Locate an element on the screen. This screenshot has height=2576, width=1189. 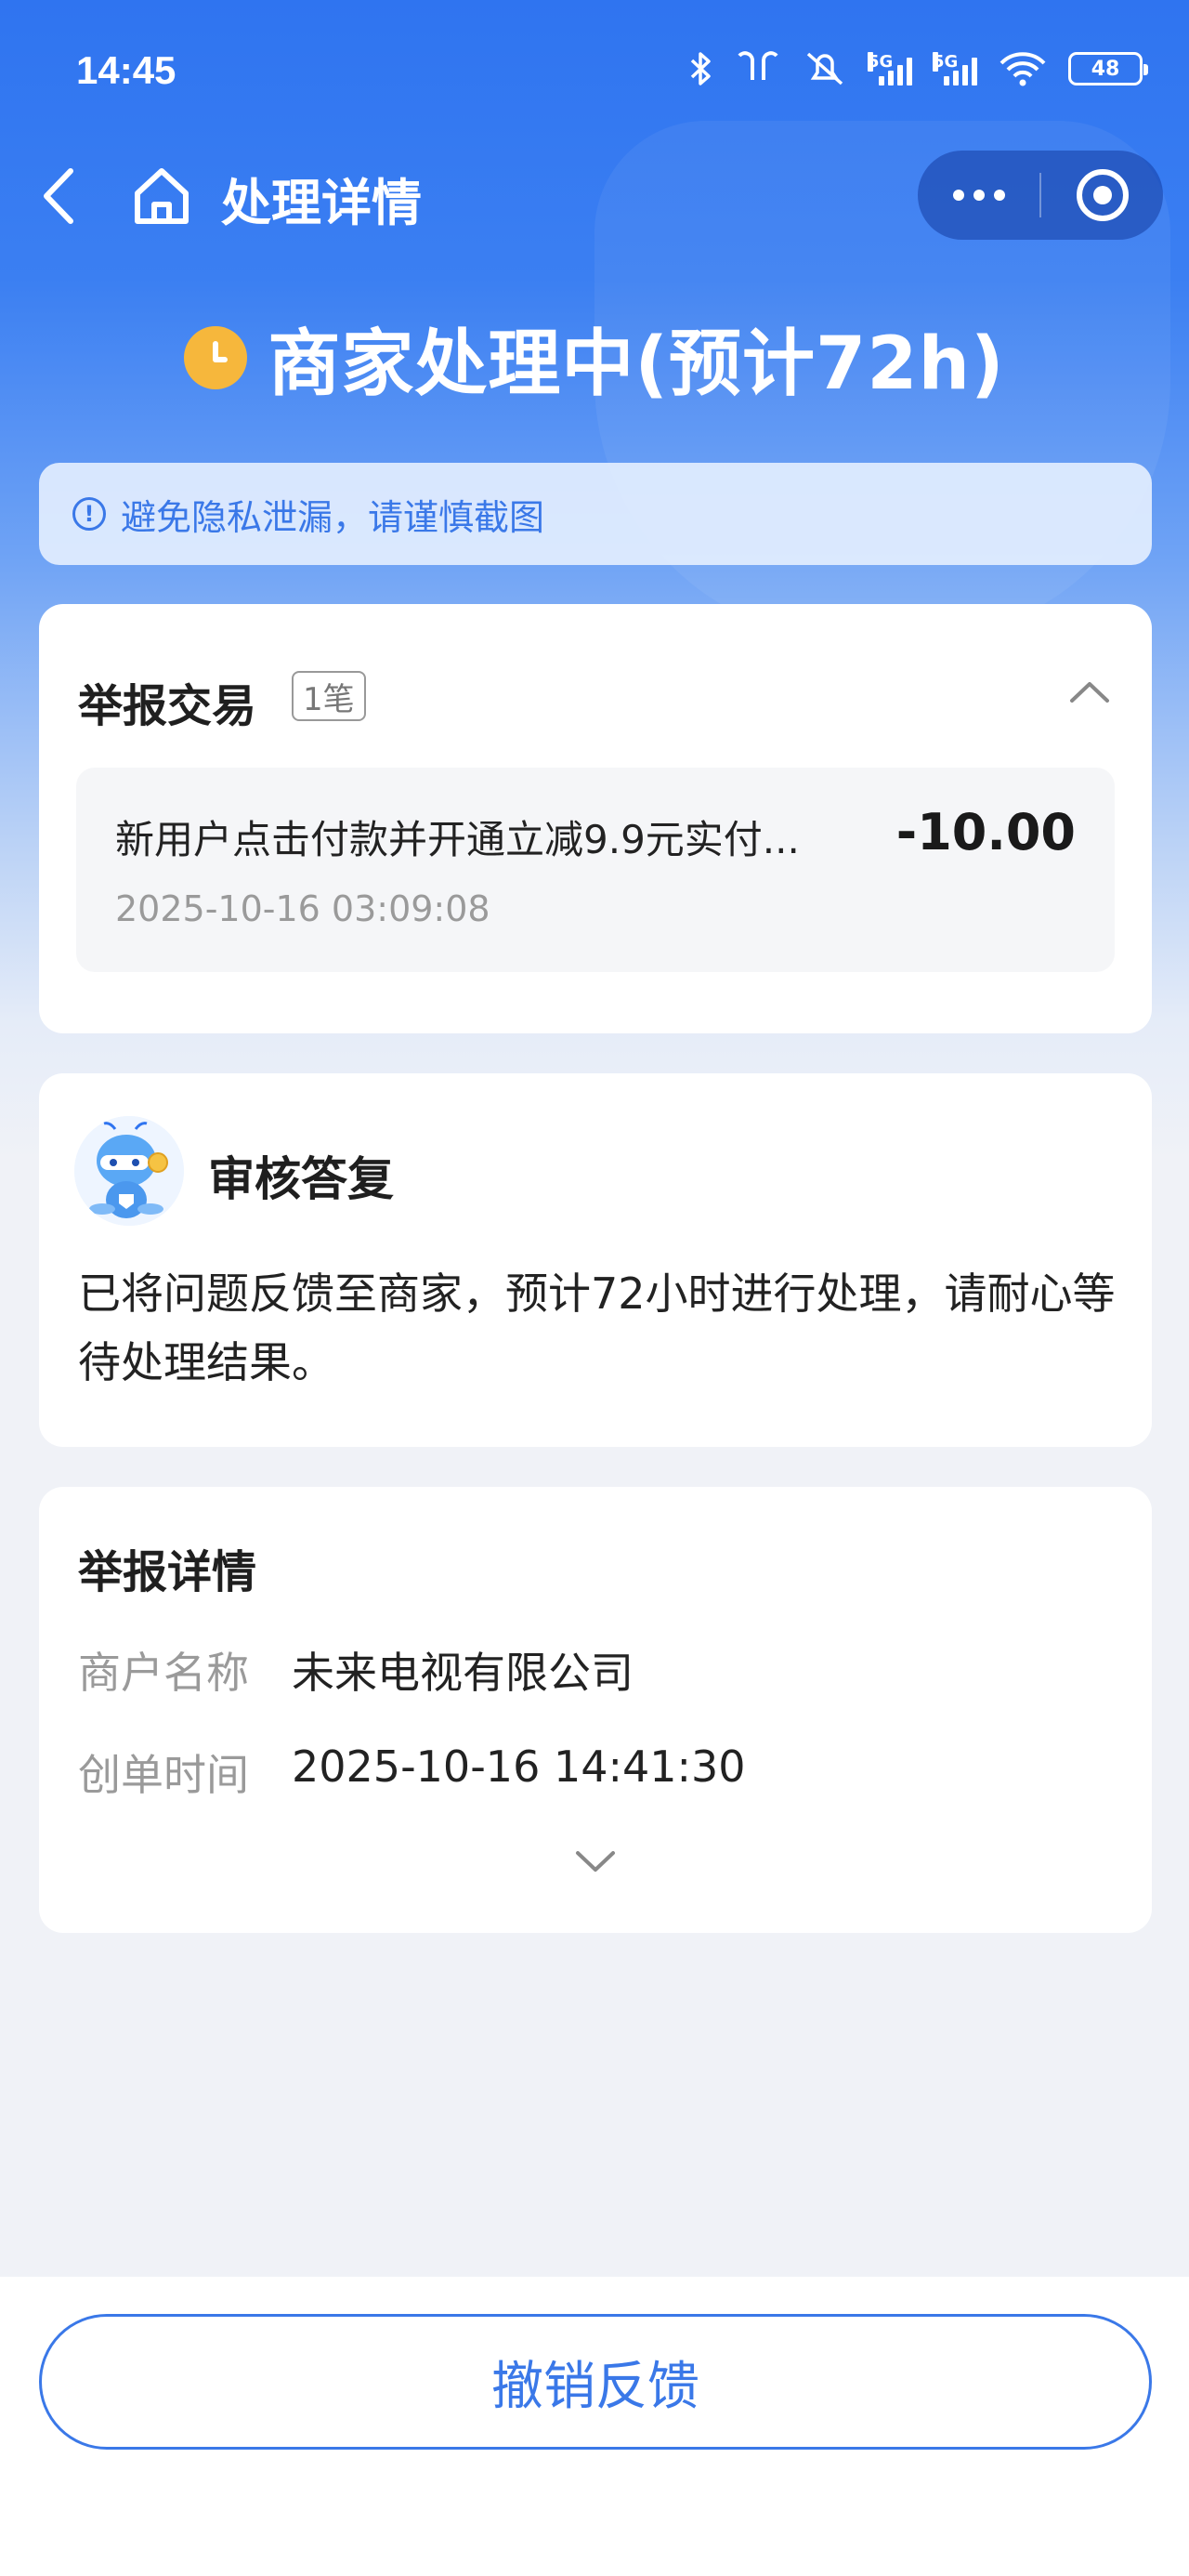
battery-level: 48 is located at coordinates (1105, 69).